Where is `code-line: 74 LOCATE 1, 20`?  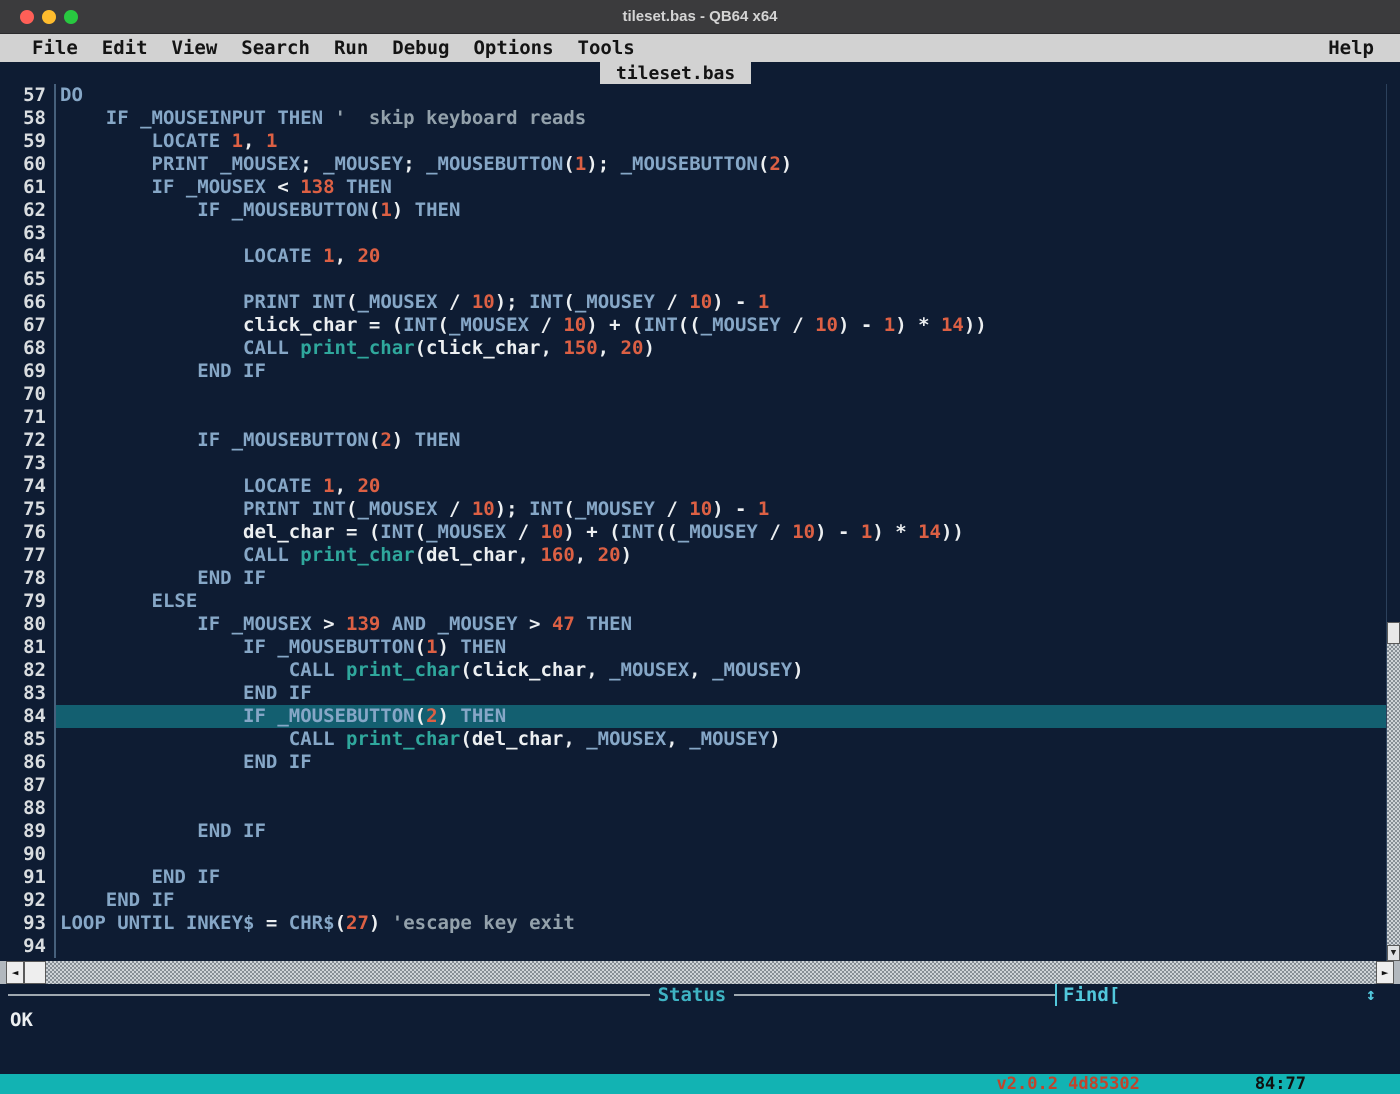 code-line: 74 LOCATE 1, 20 is located at coordinates (693, 486).